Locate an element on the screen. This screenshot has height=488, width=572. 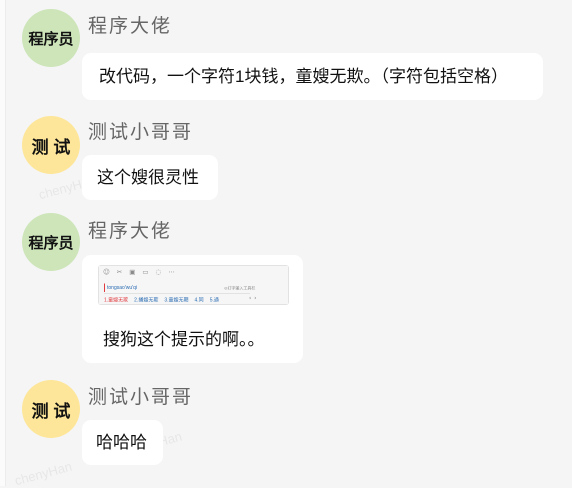
message-bubble: 哈哈哈 is located at coordinates (122, 442).